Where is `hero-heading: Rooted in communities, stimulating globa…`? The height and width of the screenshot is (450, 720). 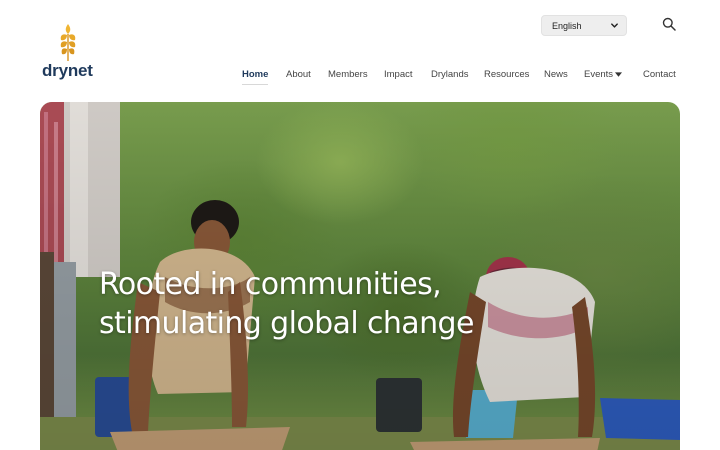 hero-heading: Rooted in communities, stimulating globa… is located at coordinates (286, 304).